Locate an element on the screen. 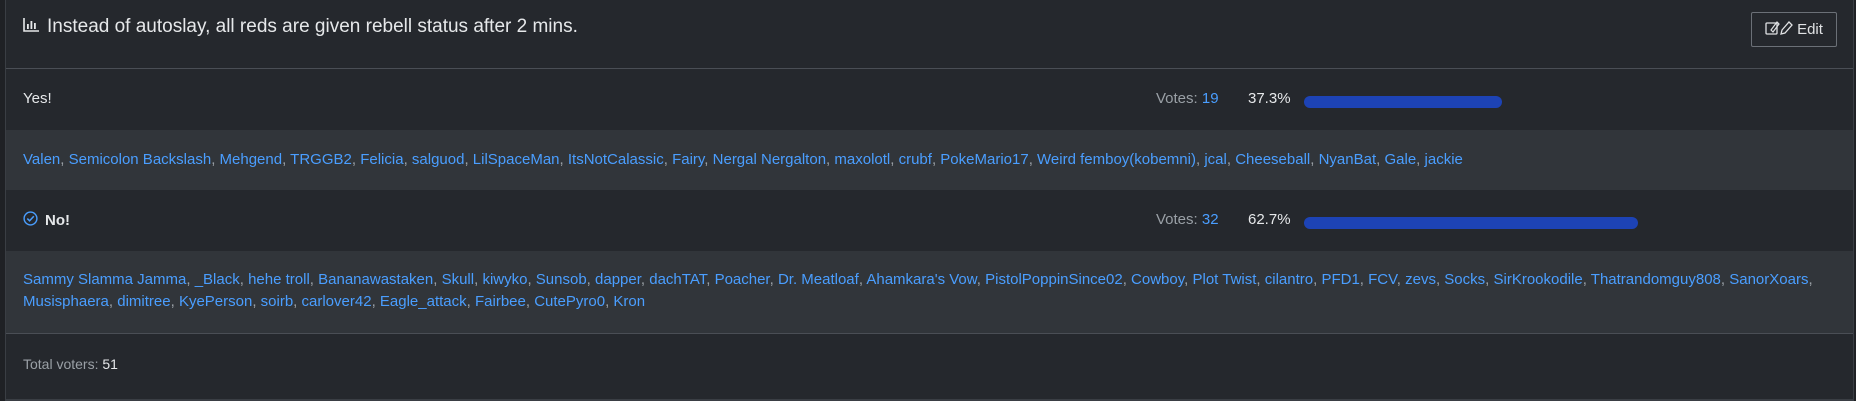 The image size is (1856, 401). voter-link: salguod is located at coordinates (438, 159).